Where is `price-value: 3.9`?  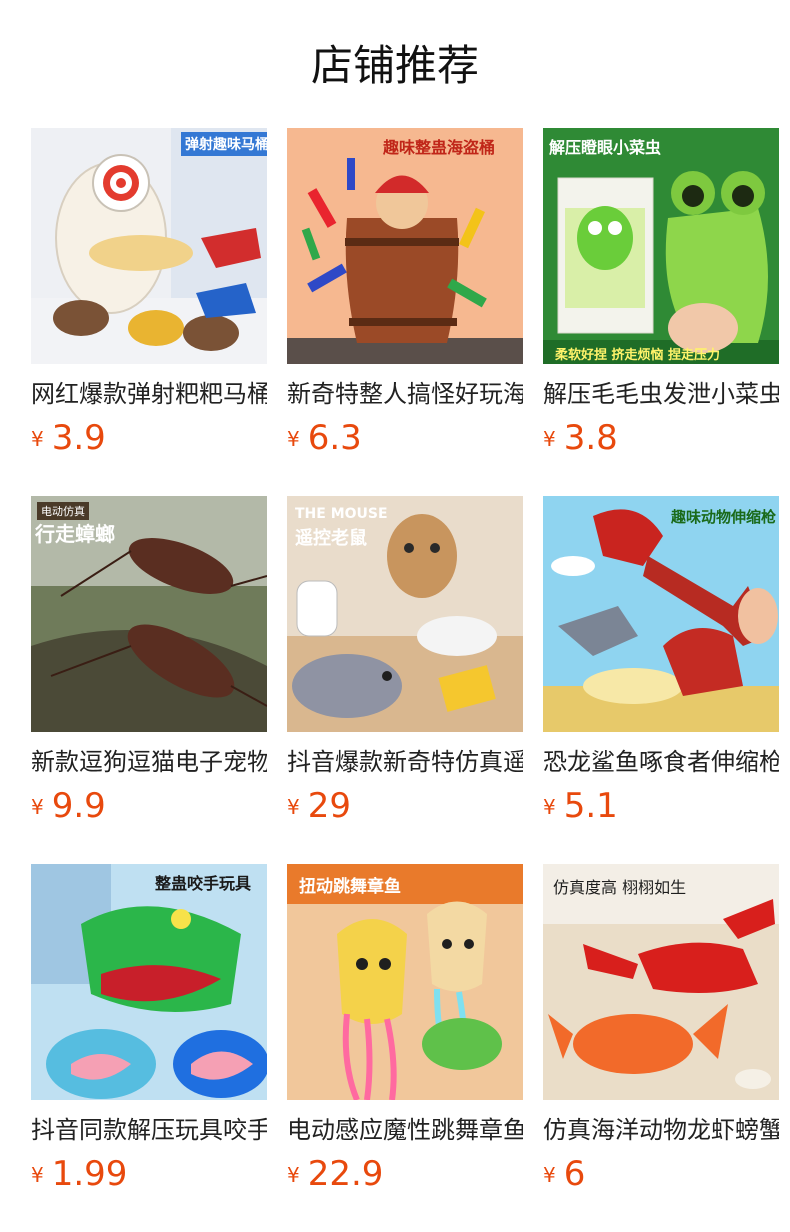
price-value: 3.9 is located at coordinates (78, 438).